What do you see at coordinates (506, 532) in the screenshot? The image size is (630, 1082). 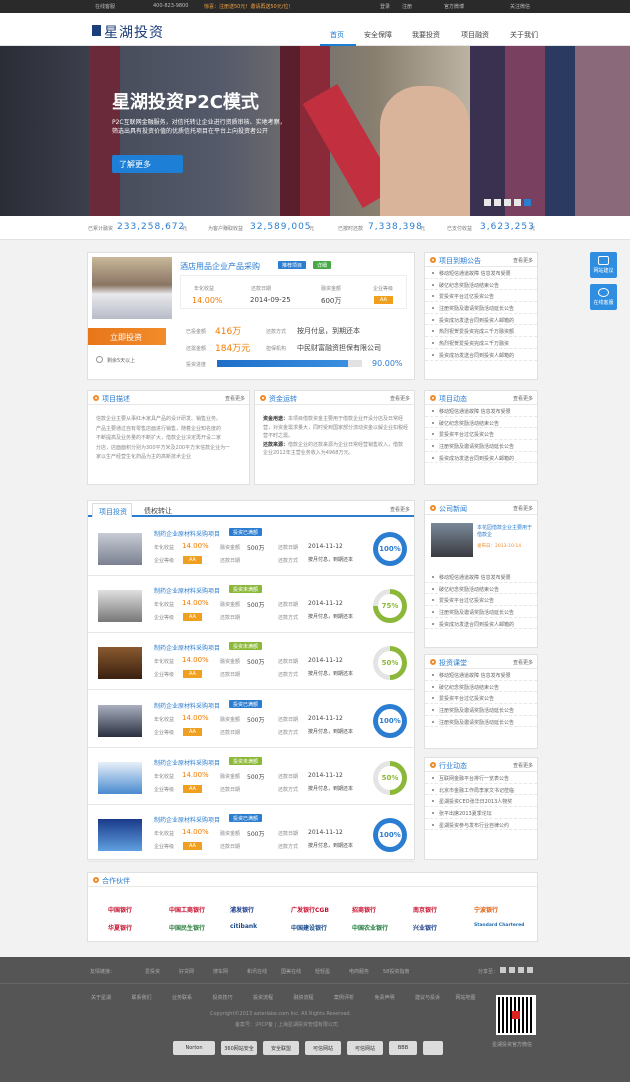 I see `news-headline: 本花园借款企业主要用于借款企` at bounding box center [506, 532].